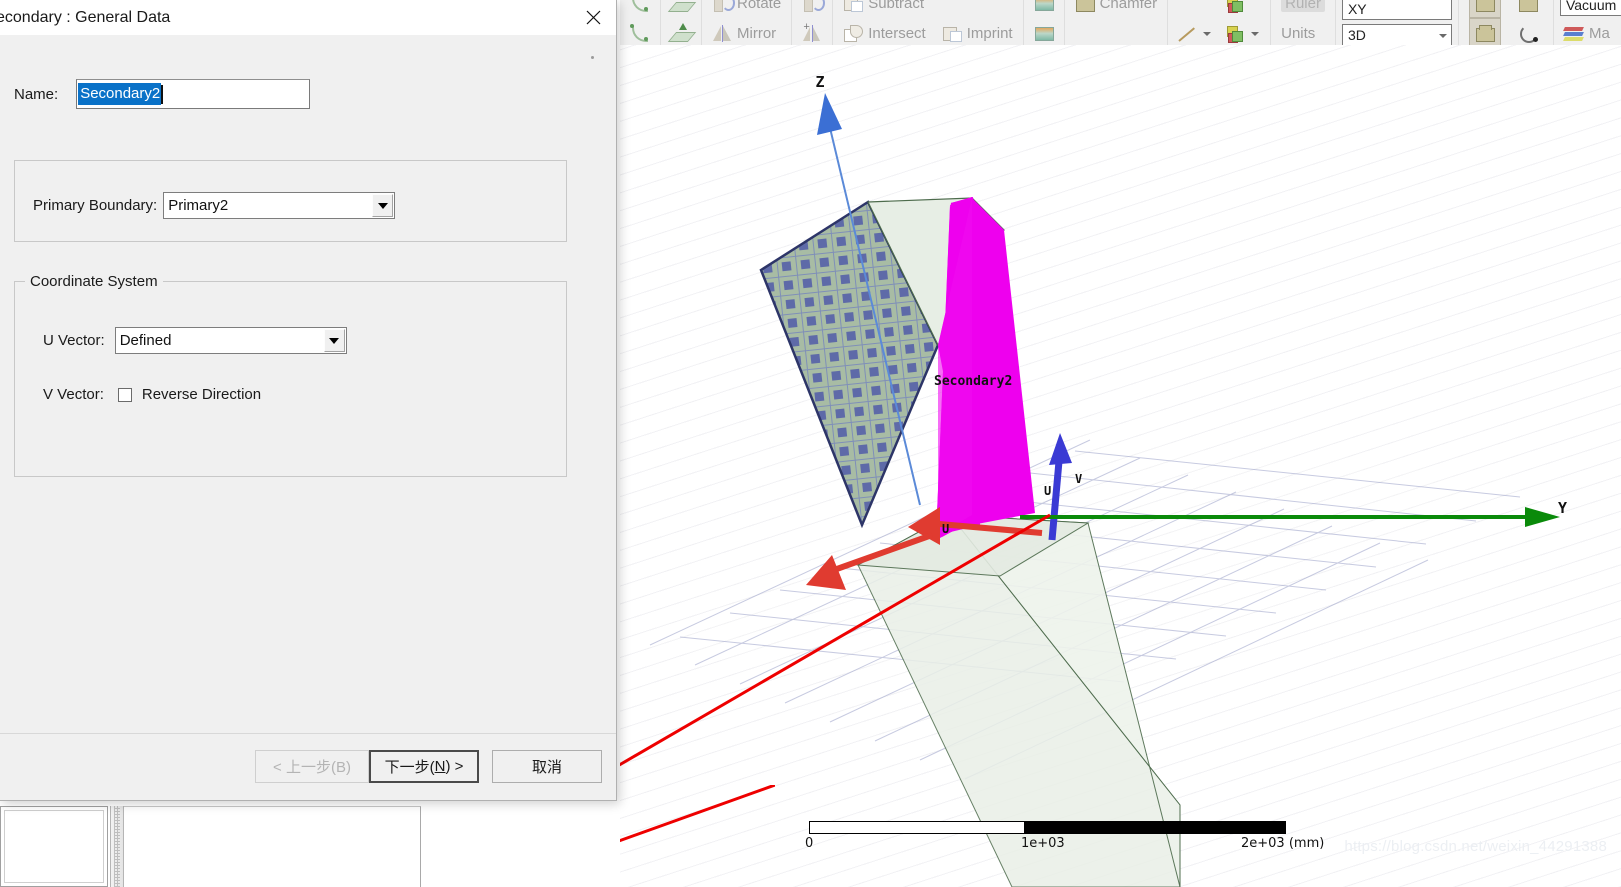 This screenshot has width=1621, height=887. Describe the element at coordinates (819, 82) in the screenshot. I see `axis-z-label: Z` at that location.